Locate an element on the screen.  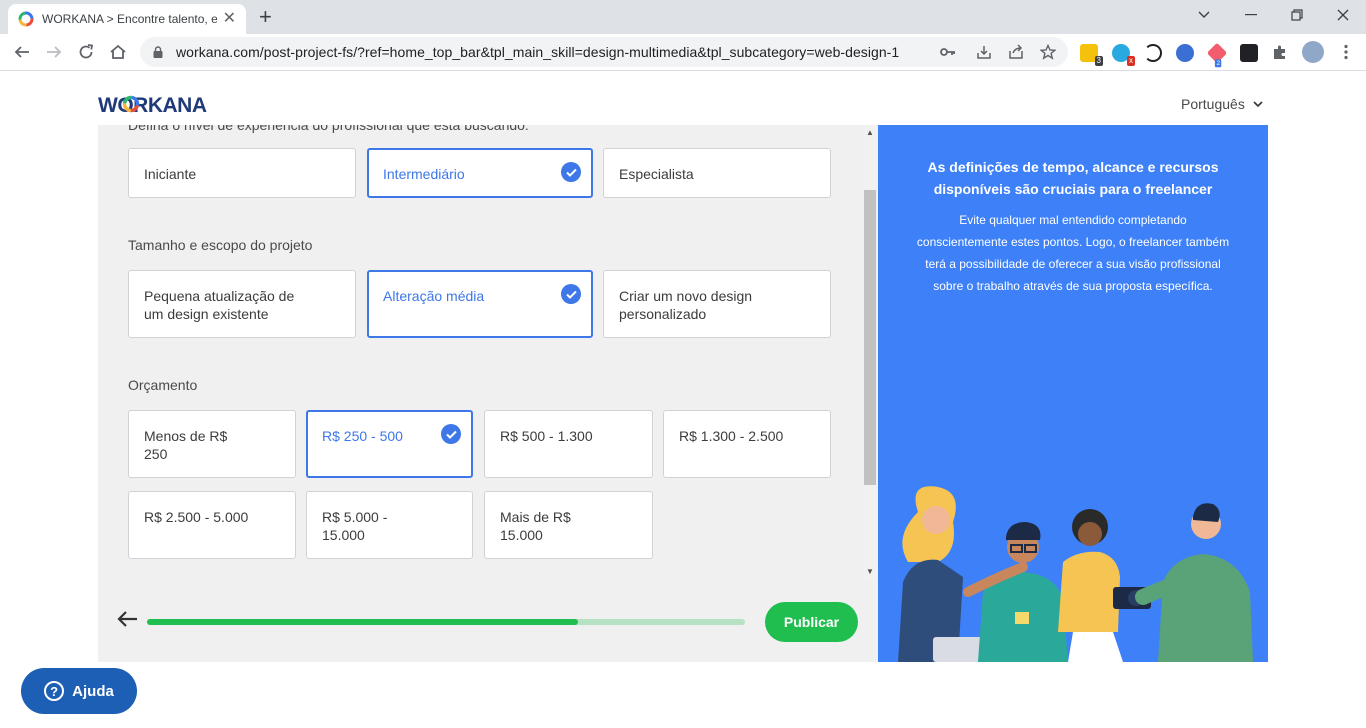
extension-notes-icon: 3 is located at coordinates (1091, 55).